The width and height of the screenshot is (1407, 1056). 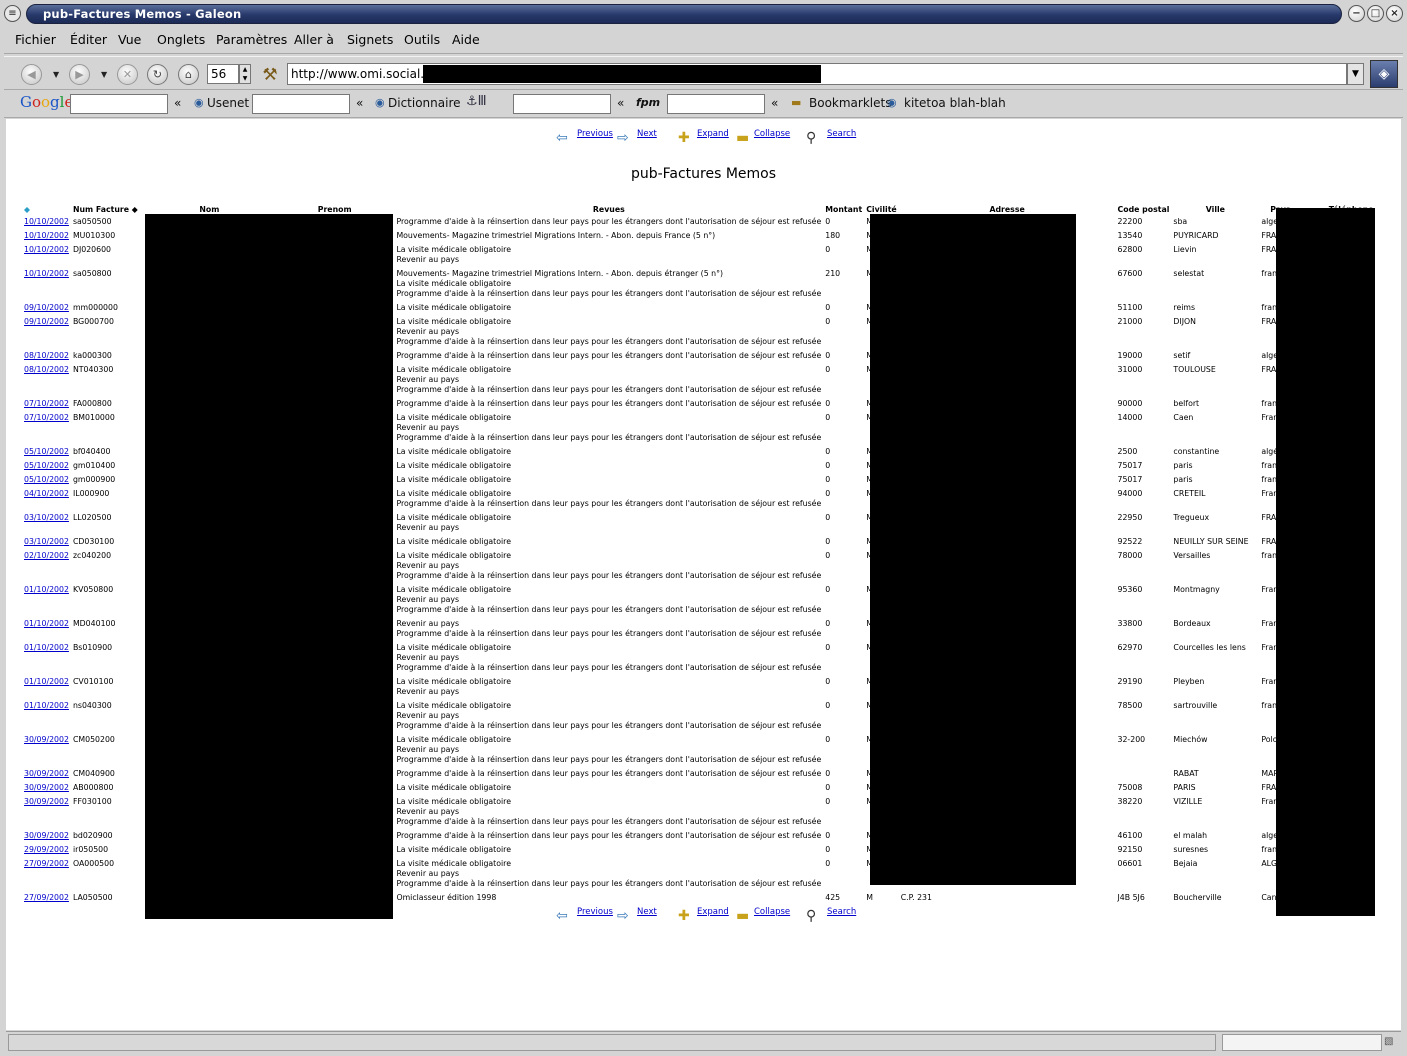 I want to click on url-history-dropdown-icon: ▼, so click(x=1355, y=74).